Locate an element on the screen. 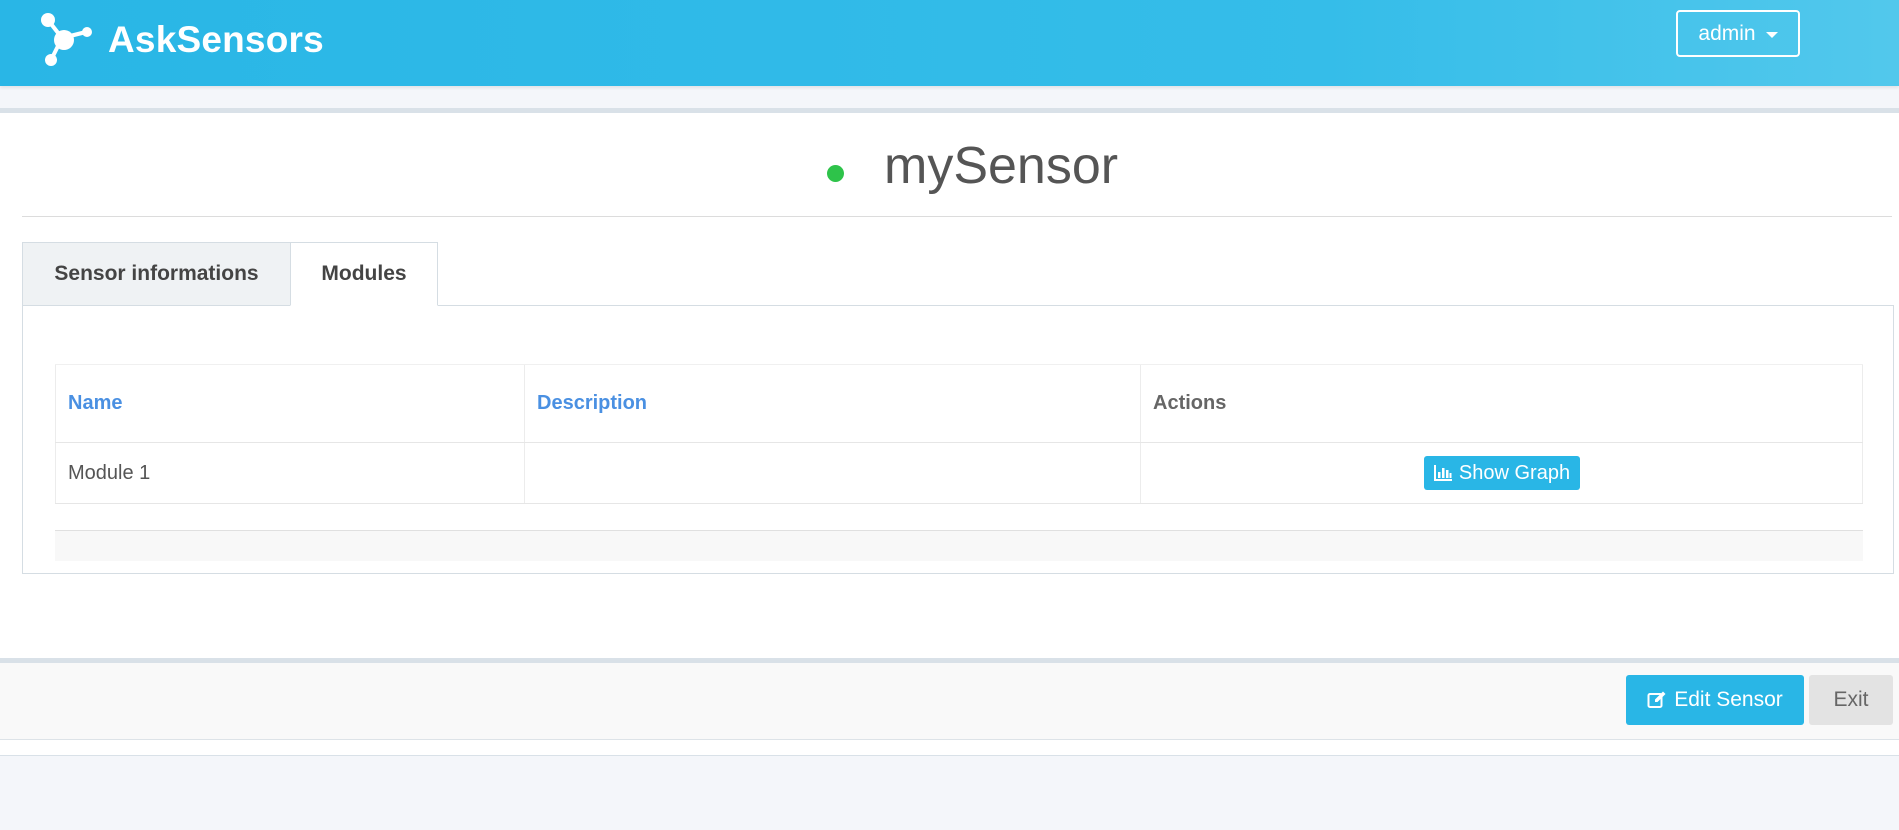  brand-name: AskSensors is located at coordinates (216, 39).